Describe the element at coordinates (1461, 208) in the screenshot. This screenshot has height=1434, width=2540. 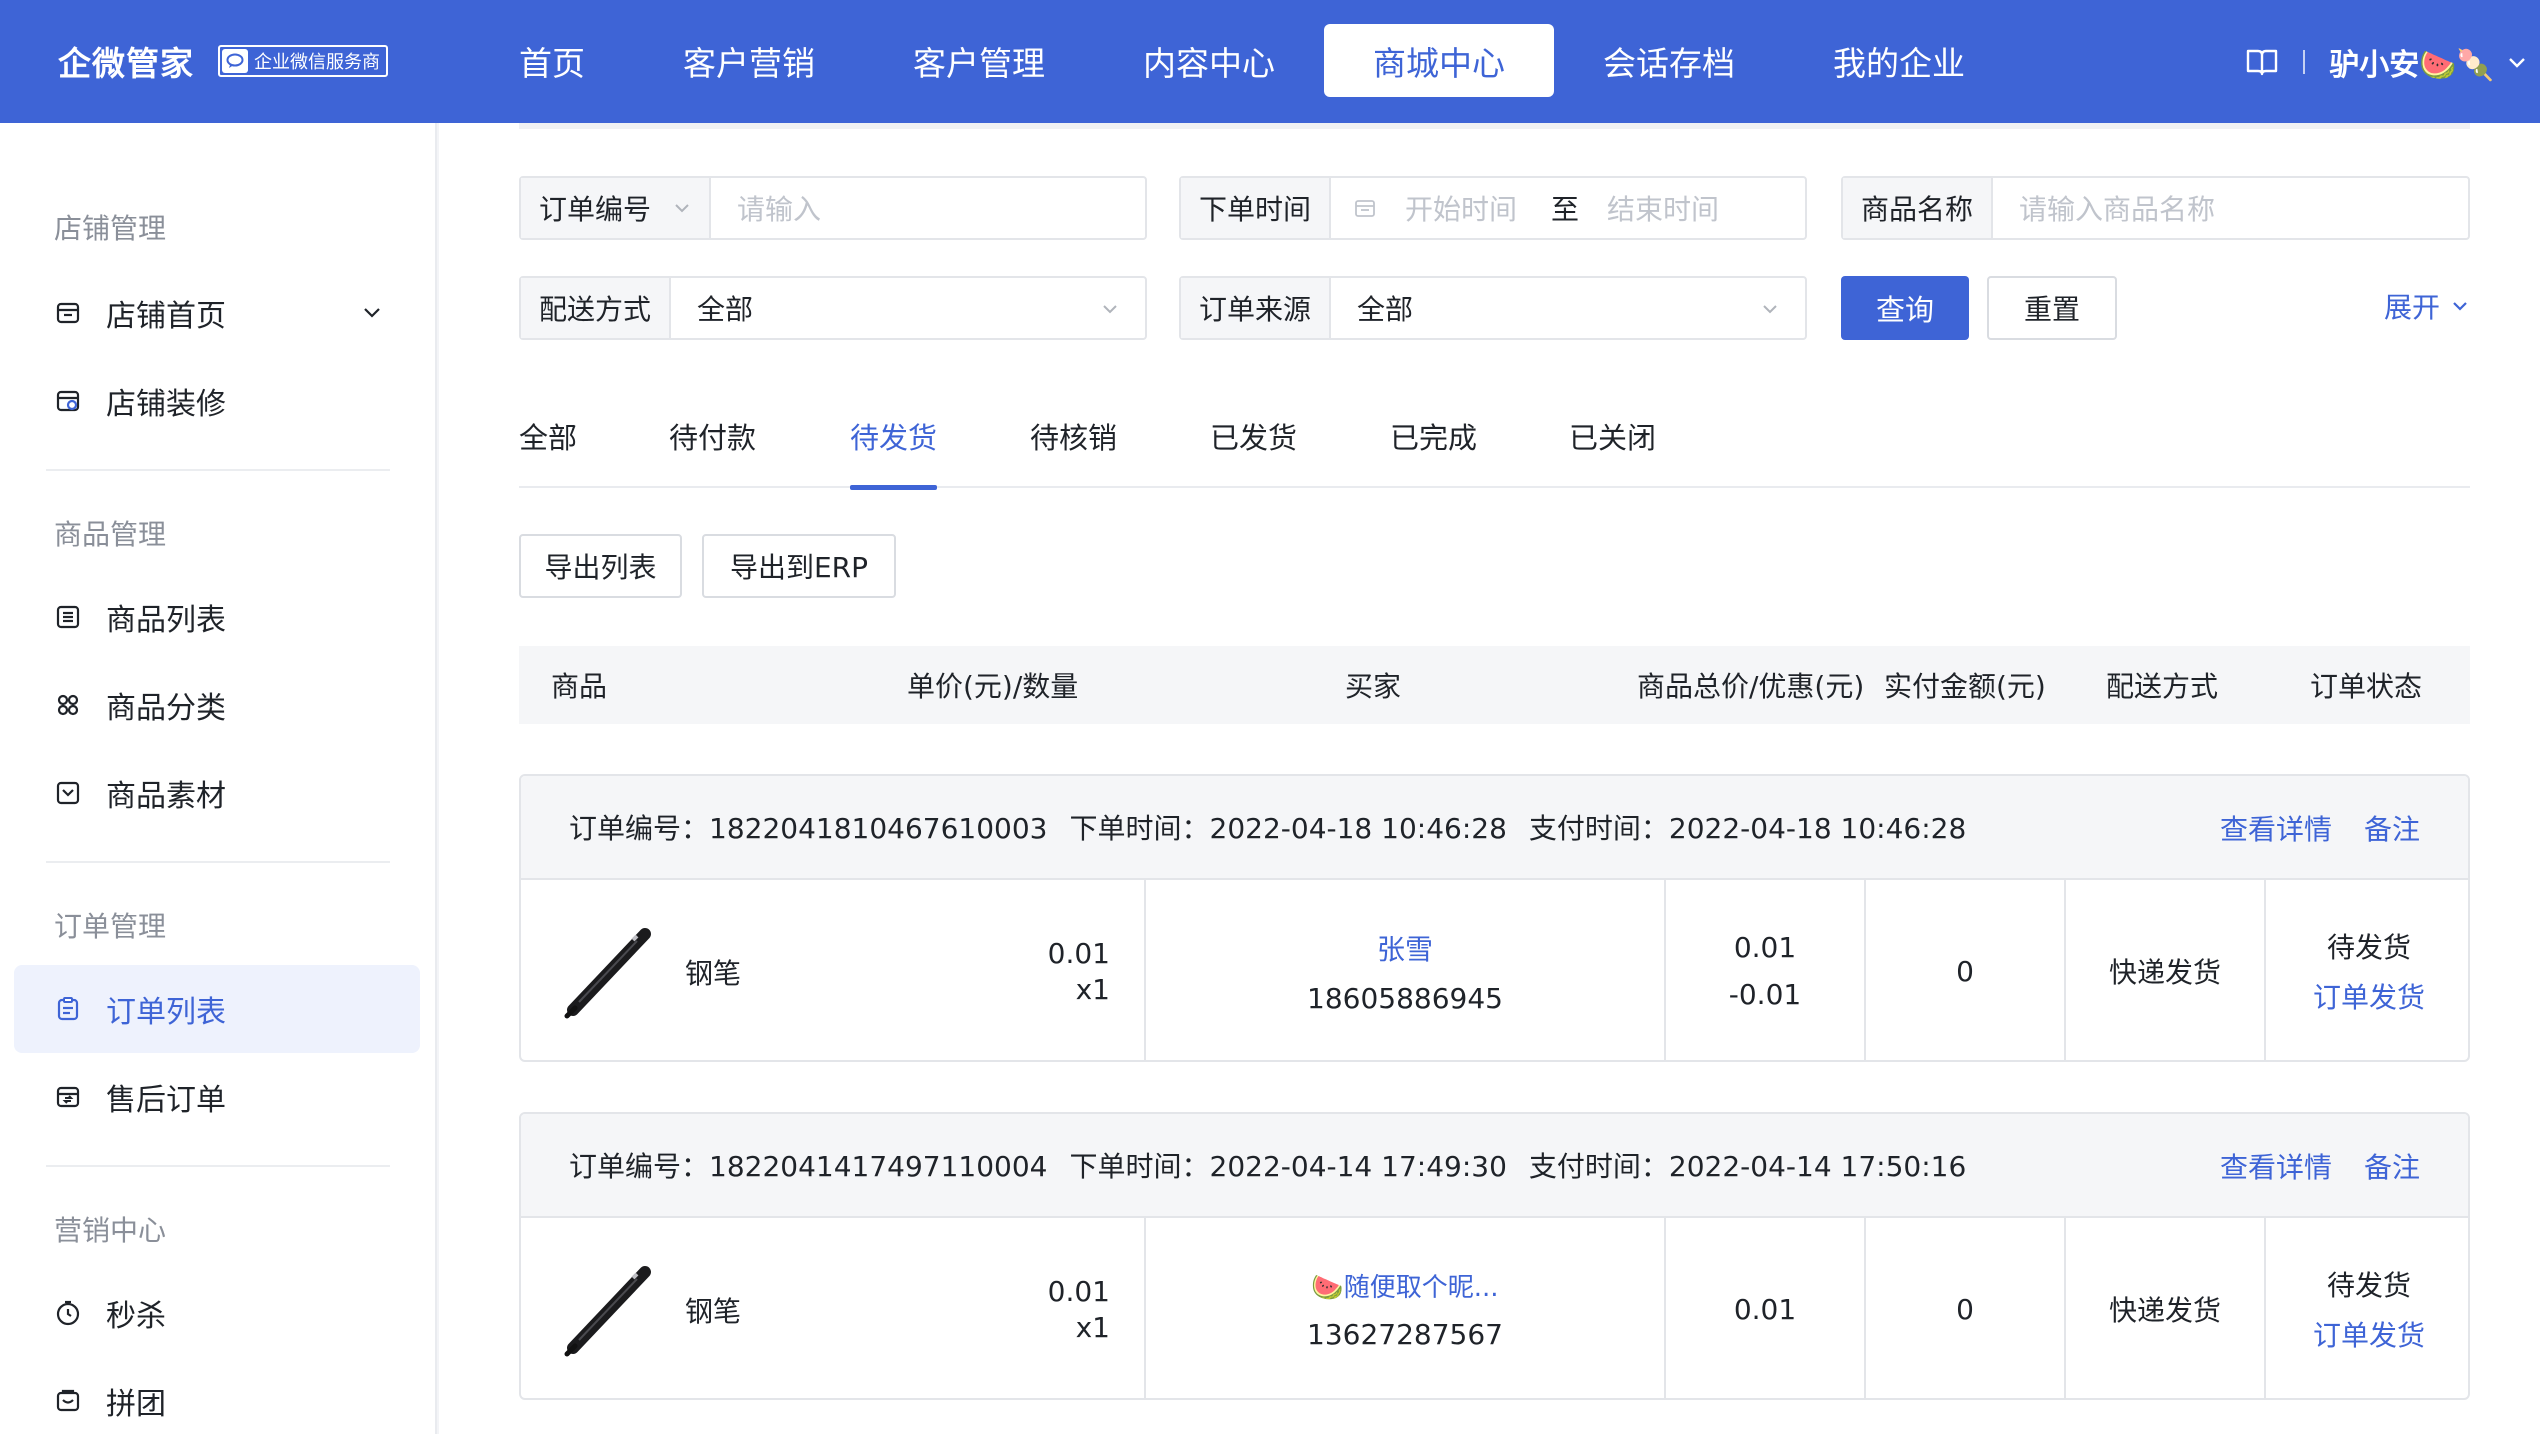
I see `start-time-placeholder: 开始时间` at that location.